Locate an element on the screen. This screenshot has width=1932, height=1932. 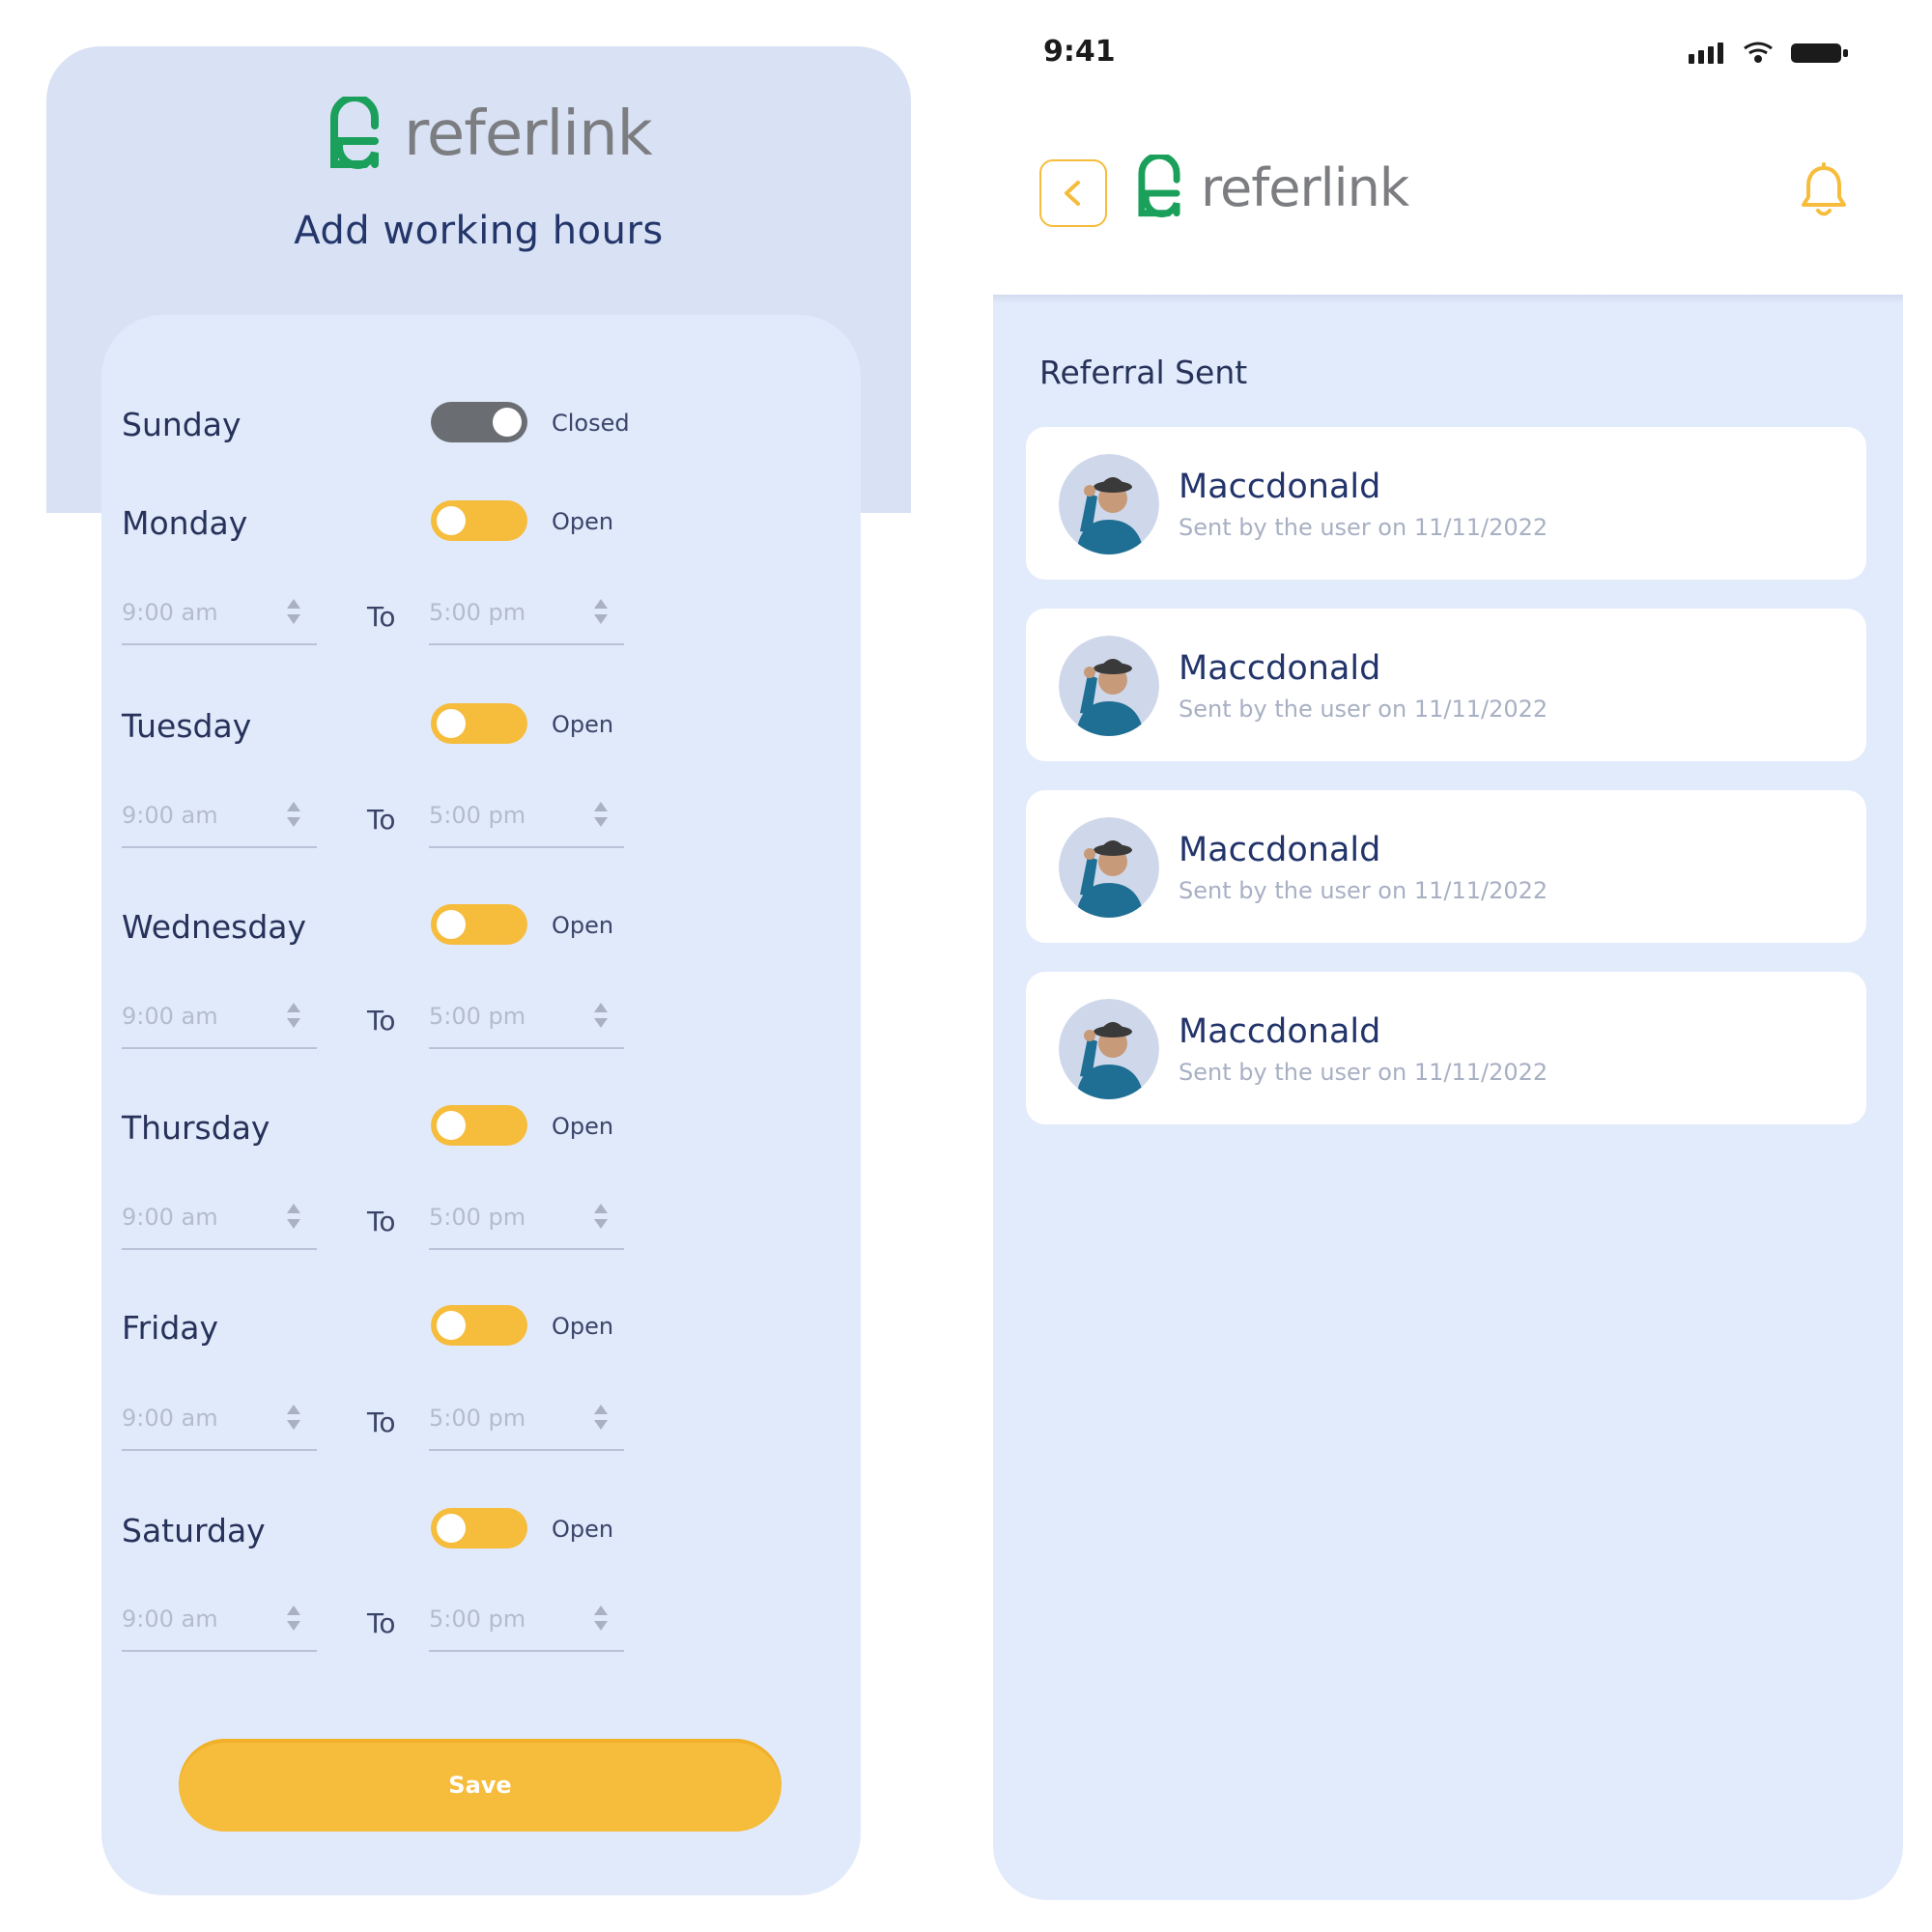
day-row-saturday: Saturday Open is located at coordinates (392, 1531).